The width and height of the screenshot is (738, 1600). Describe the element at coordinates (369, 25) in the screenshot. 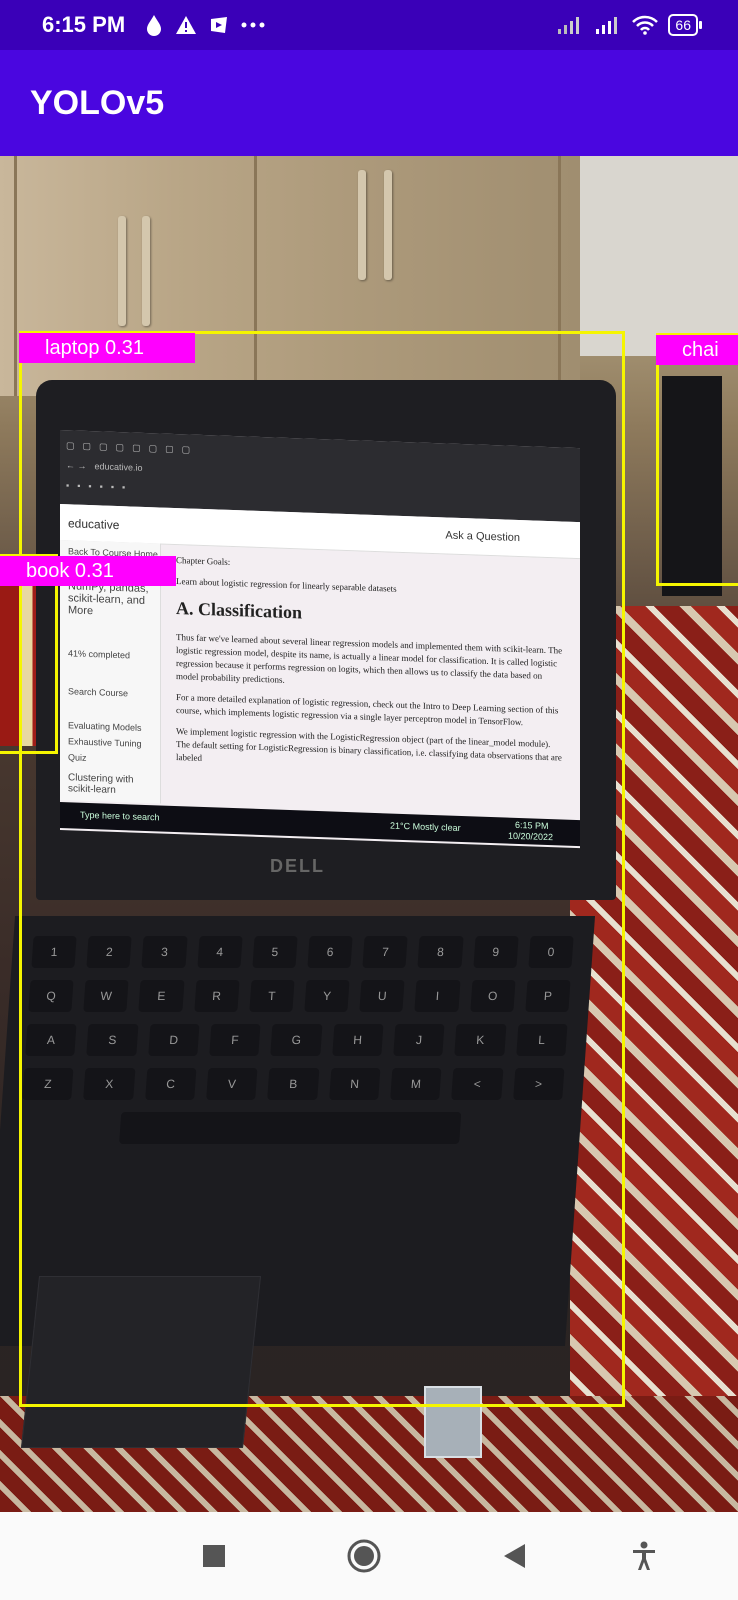

I see `status-bar: 6:15 PM 66` at that location.